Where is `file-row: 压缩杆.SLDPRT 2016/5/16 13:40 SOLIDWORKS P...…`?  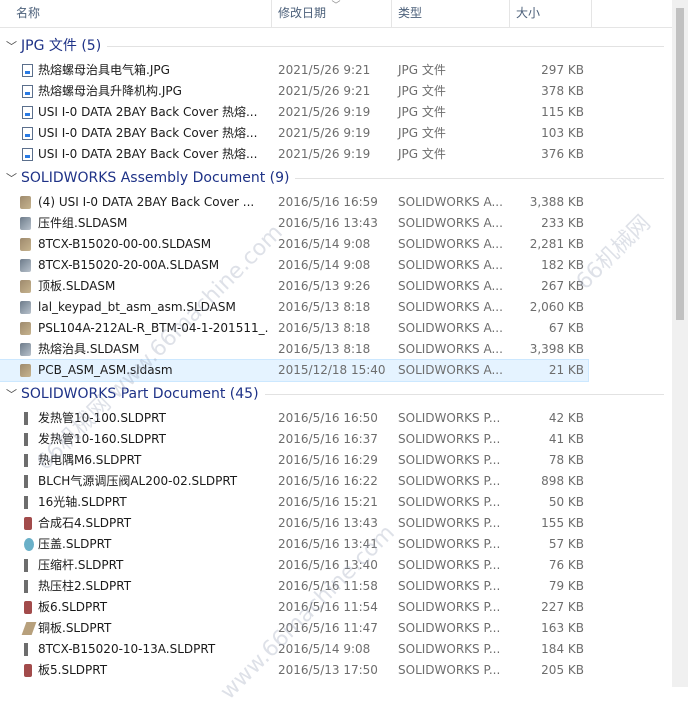 file-row: 压缩杆.SLDPRT 2016/5/16 13:40 SOLIDWORKS P...… is located at coordinates (294, 565).